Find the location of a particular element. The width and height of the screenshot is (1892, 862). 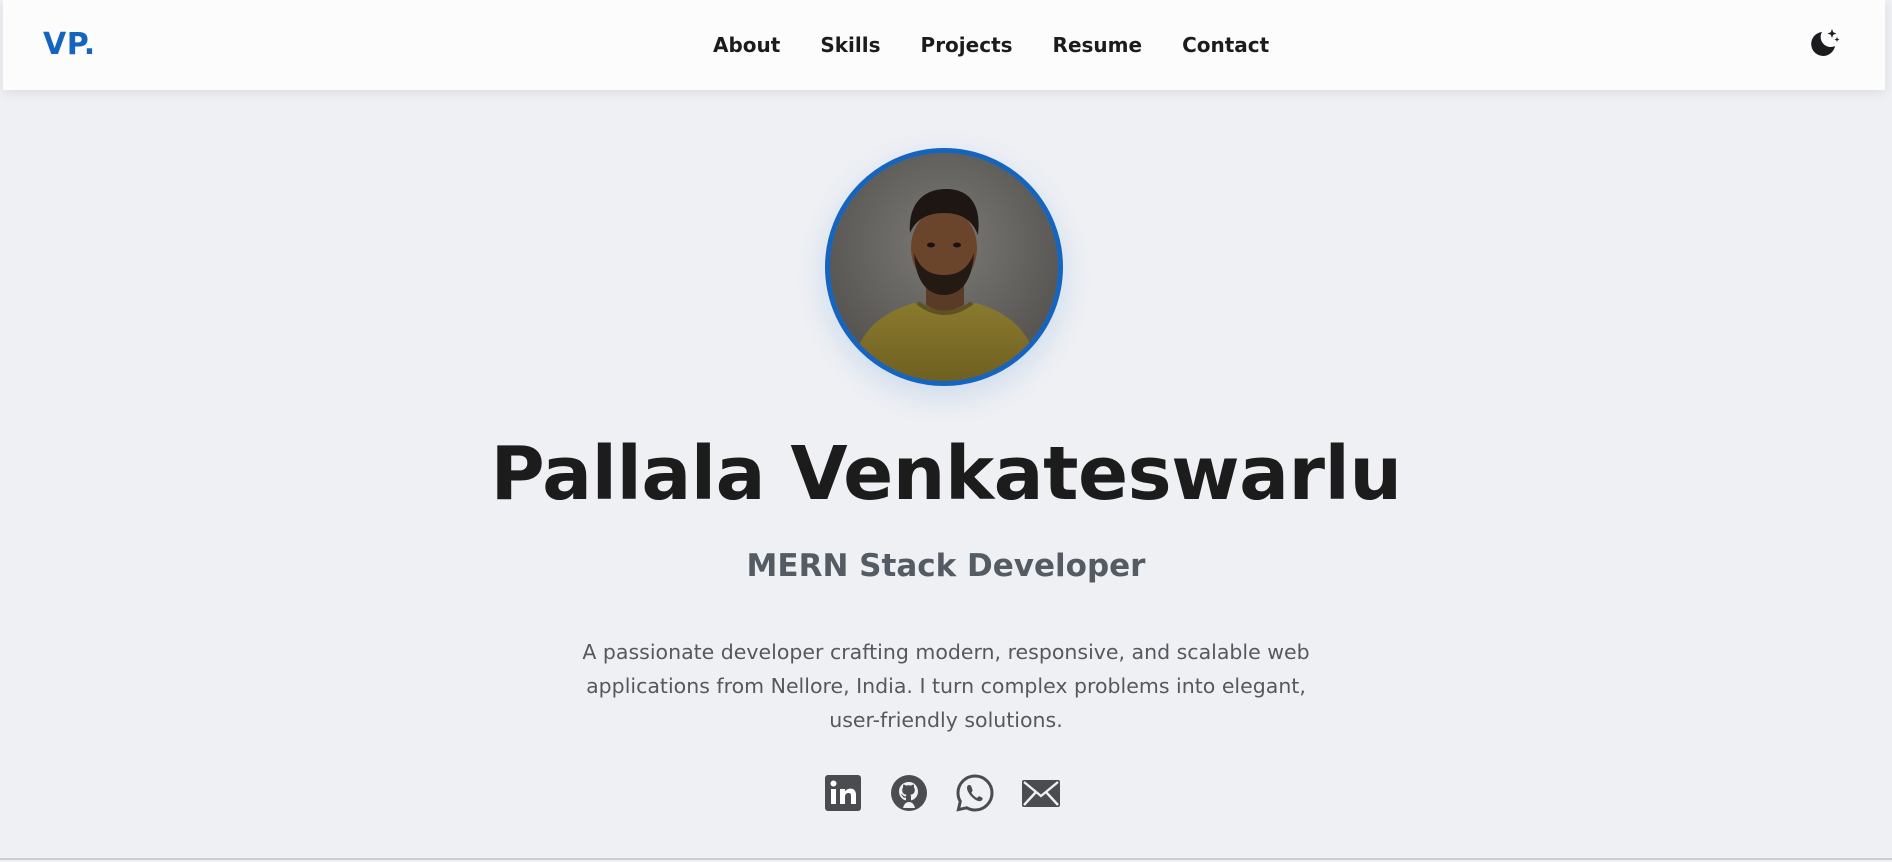

whatsapp-icon is located at coordinates (975, 793).